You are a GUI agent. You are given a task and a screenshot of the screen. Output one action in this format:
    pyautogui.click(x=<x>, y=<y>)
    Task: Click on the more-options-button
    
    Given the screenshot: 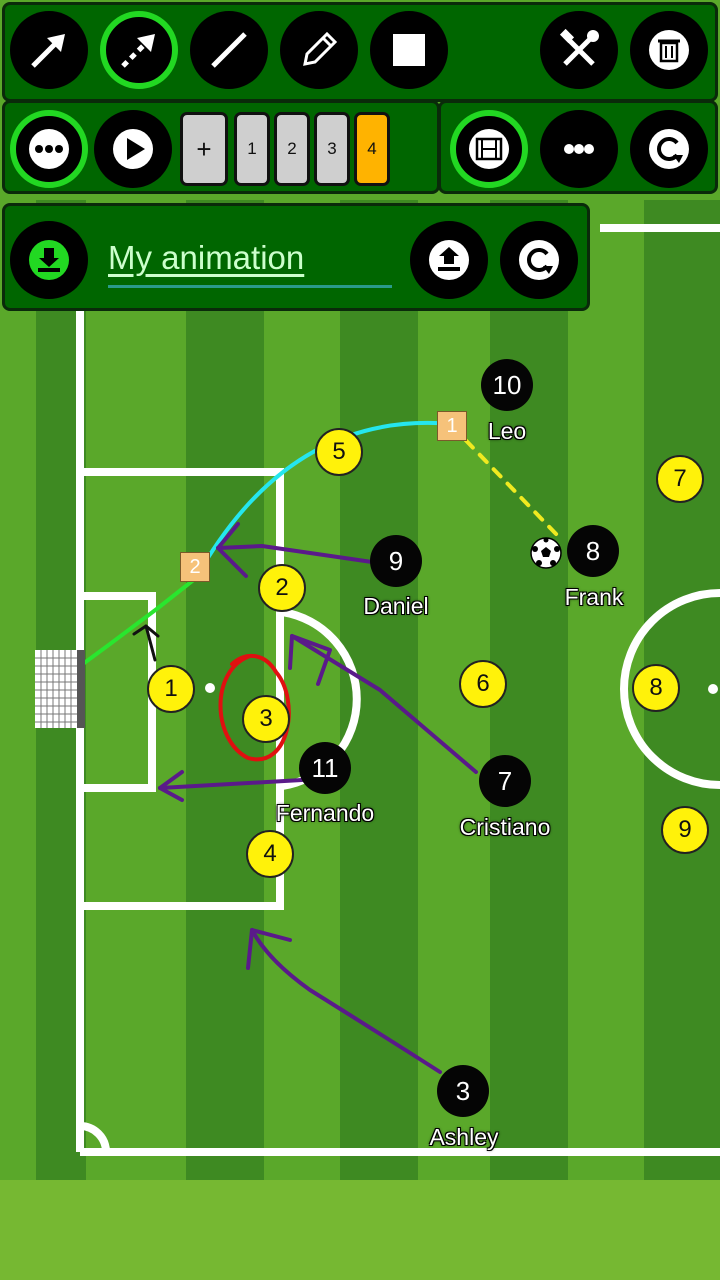 What is the action you would take?
    pyautogui.click(x=49, y=149)
    